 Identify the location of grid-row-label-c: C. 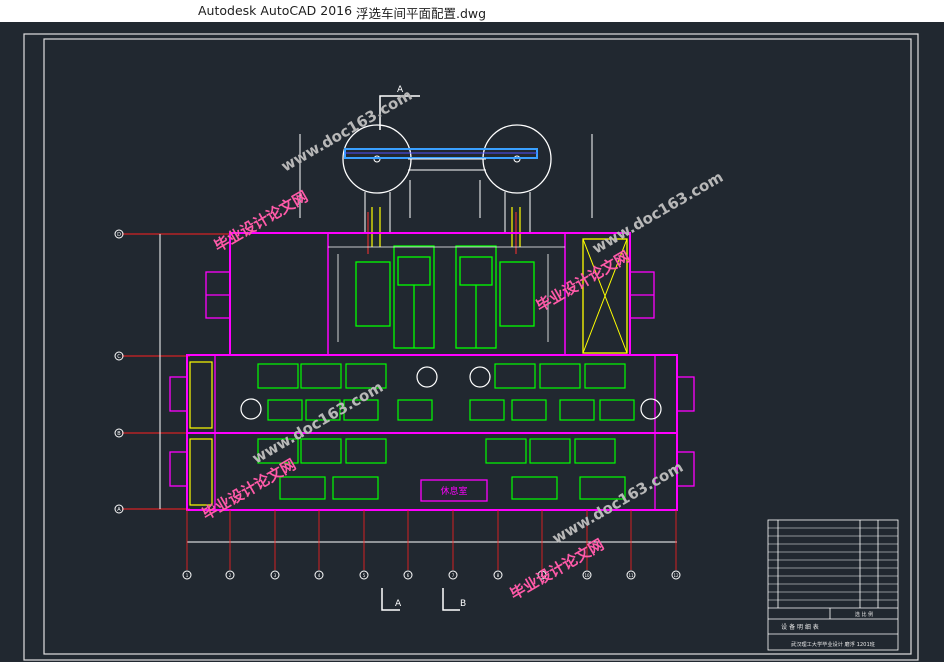
(119, 357).